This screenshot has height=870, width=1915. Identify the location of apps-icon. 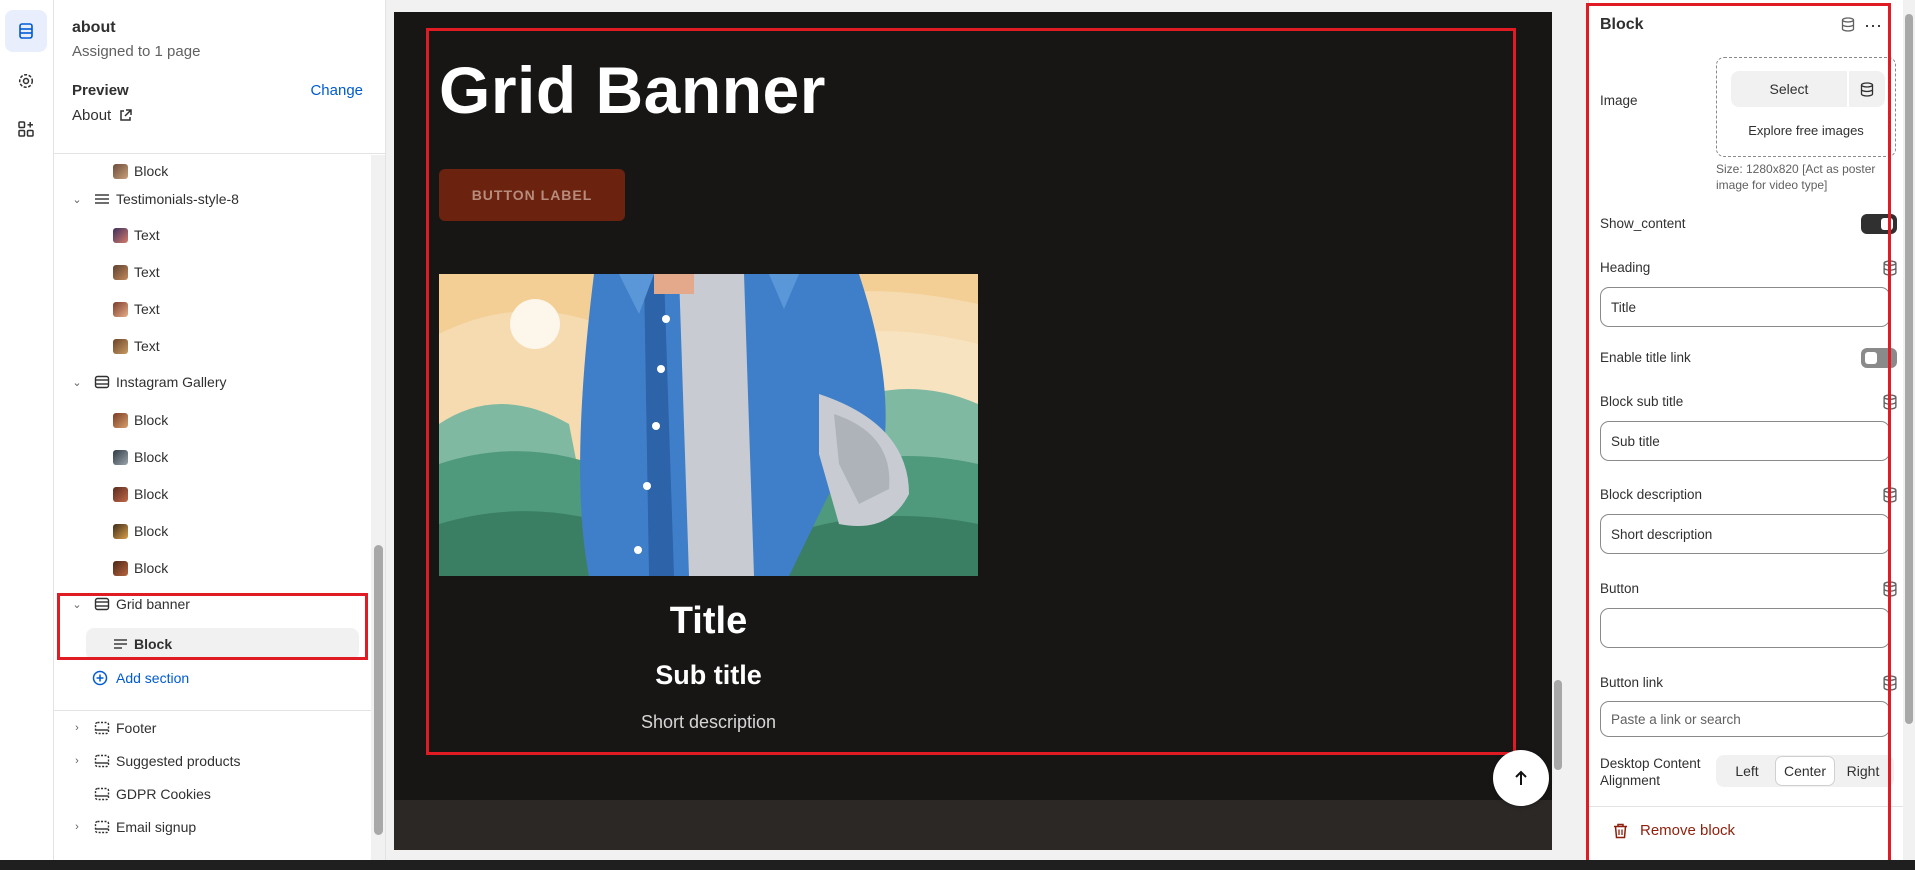
(26, 129).